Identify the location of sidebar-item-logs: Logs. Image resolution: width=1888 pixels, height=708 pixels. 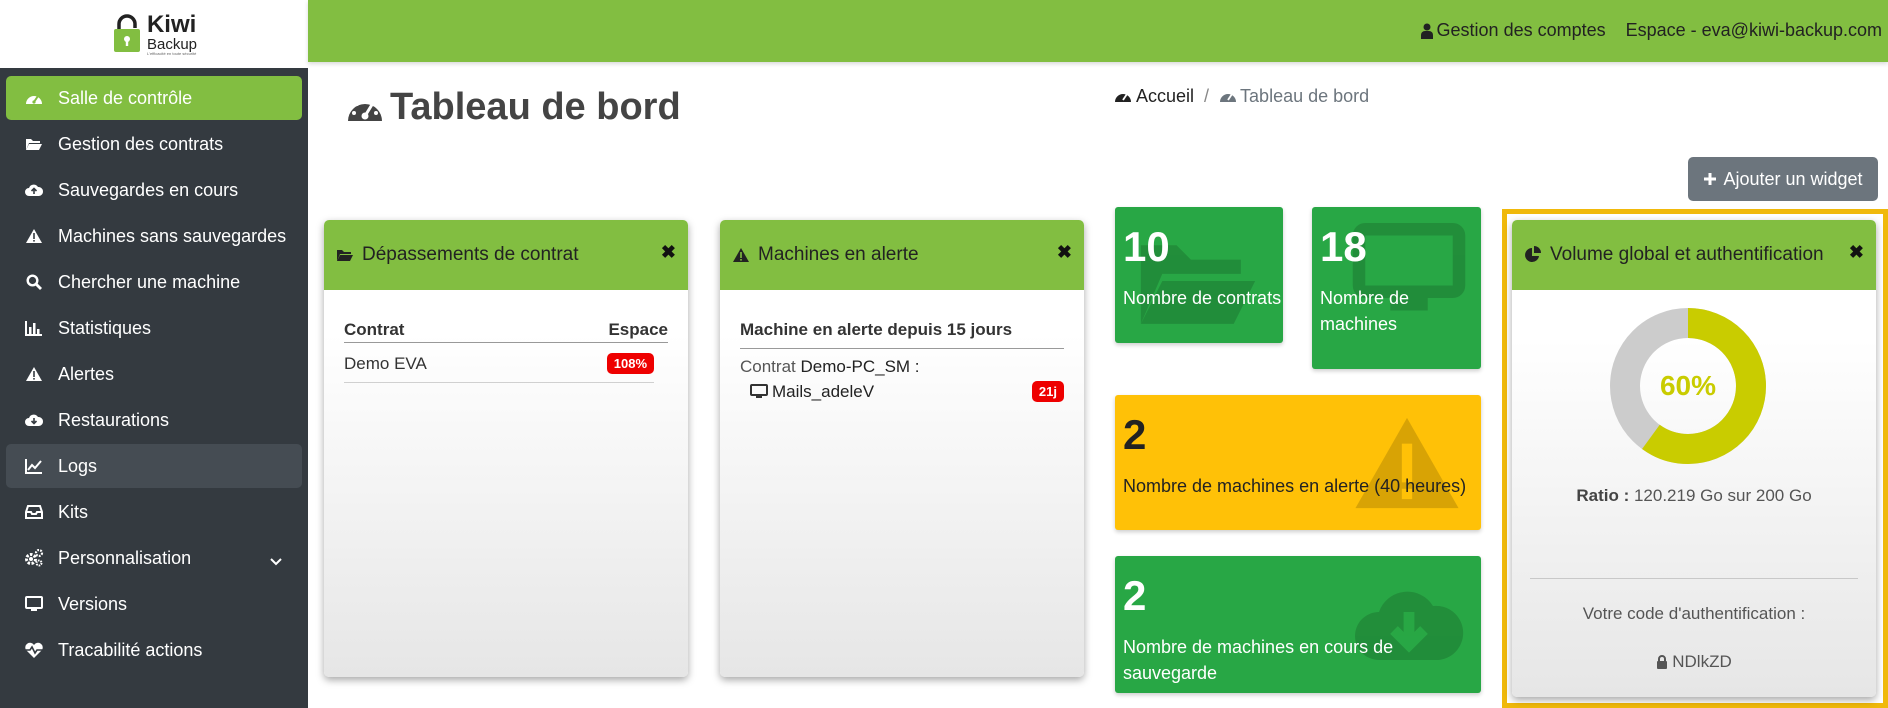
(154, 466).